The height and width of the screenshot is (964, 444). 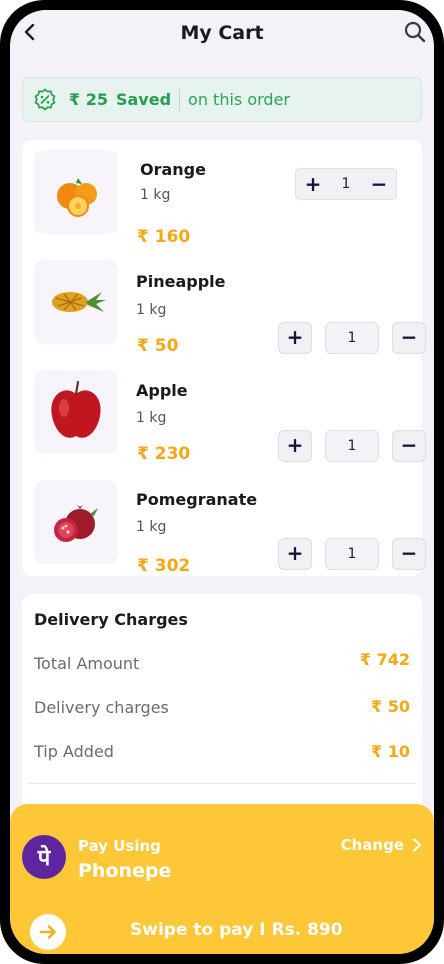 What do you see at coordinates (158, 346) in the screenshot?
I see `product-price: ₹ 50` at bounding box center [158, 346].